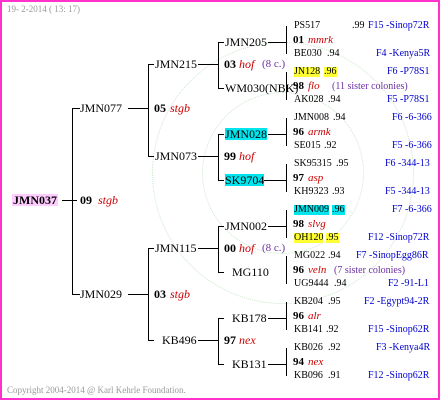 Image resolution: width=440 pixels, height=400 pixels. Describe the element at coordinates (246, 134) in the screenshot. I see `gen3-bee-id: JMN028` at that location.